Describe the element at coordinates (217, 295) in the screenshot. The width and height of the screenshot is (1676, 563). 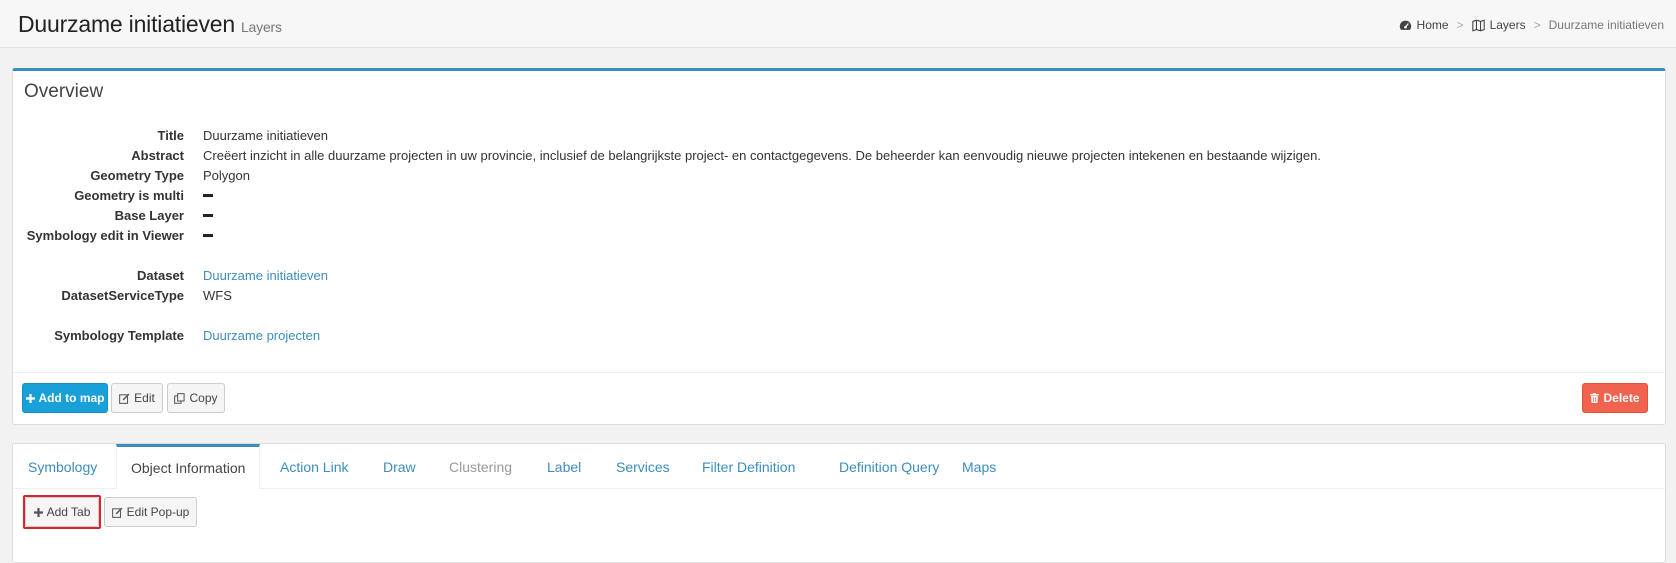
I see `detail-value: WFS` at that location.